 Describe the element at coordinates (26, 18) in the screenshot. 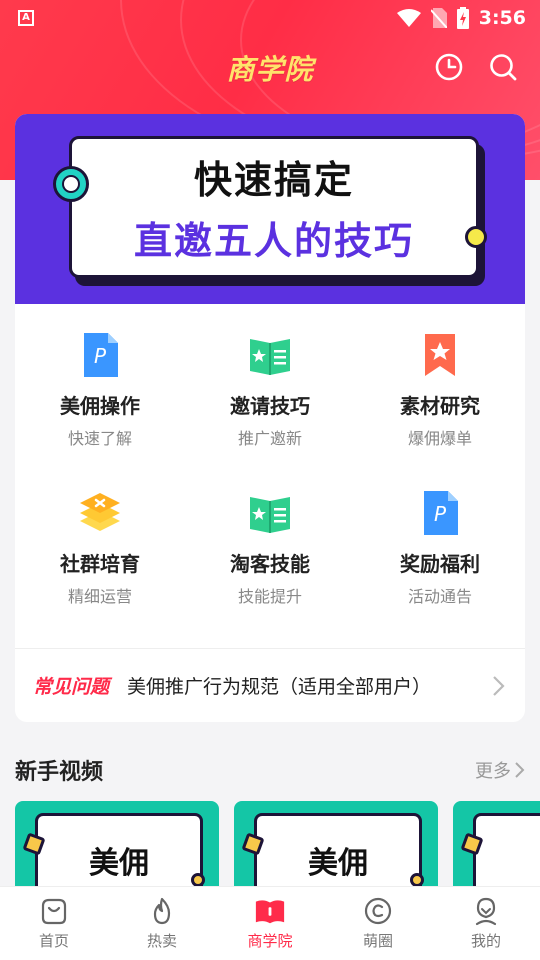

I see `notification-app-icon: A` at that location.